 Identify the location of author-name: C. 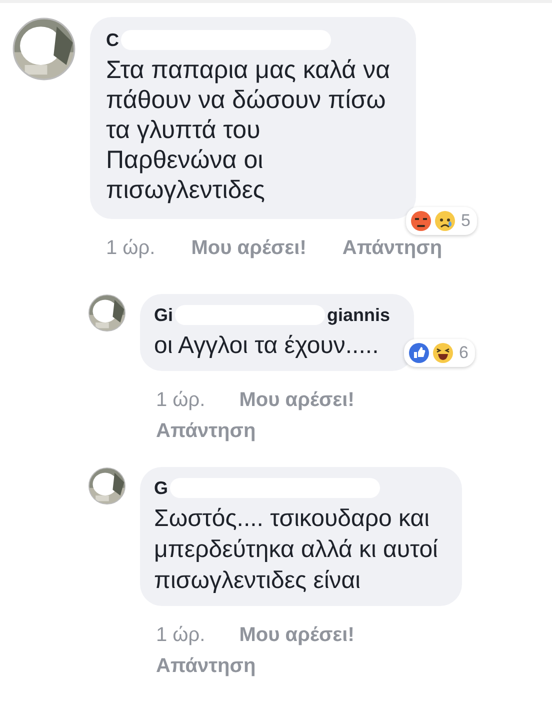
(112, 40).